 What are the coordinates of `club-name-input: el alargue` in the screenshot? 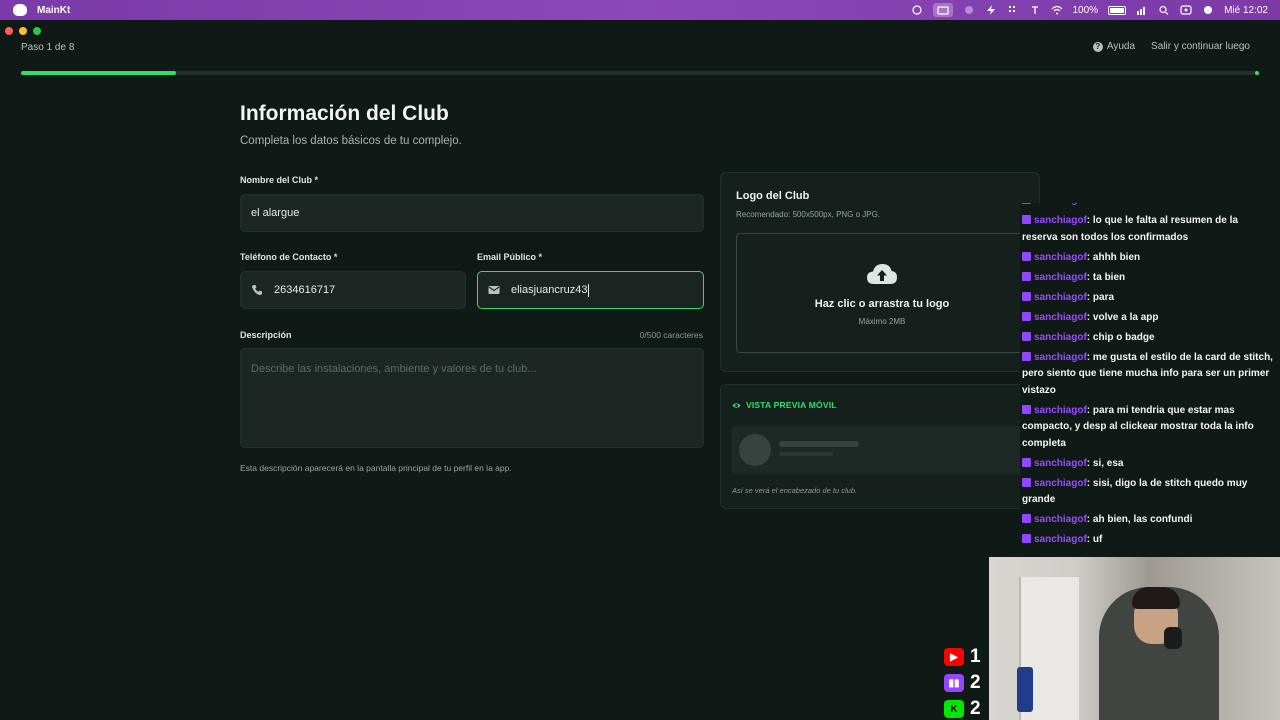 It's located at (472, 213).